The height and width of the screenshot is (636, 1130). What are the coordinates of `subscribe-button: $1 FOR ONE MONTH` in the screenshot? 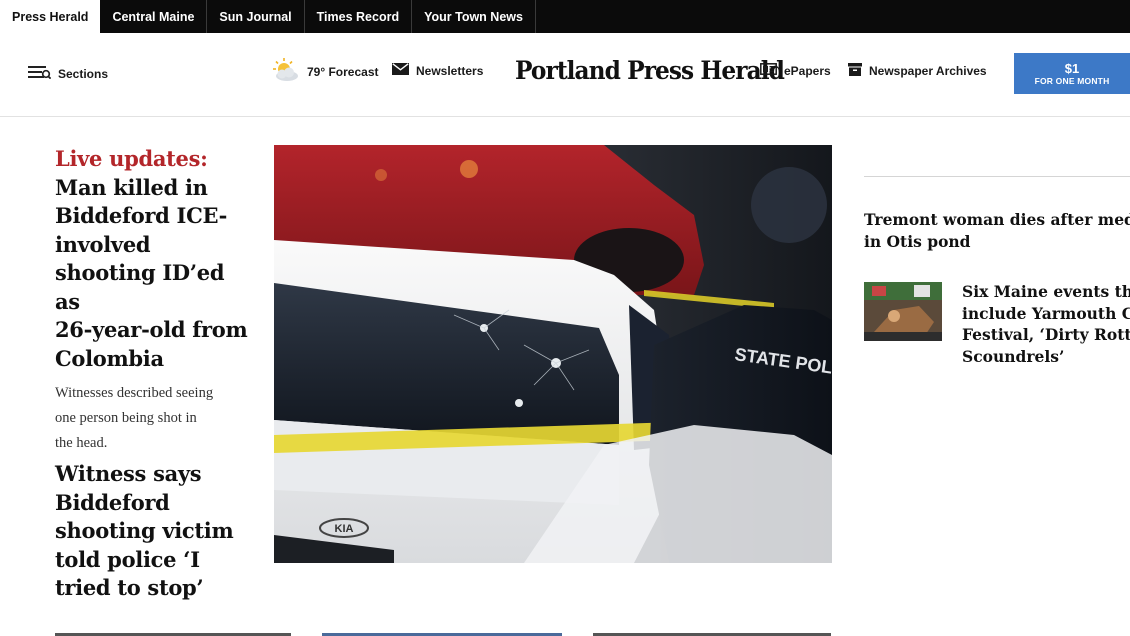 It's located at (1072, 73).